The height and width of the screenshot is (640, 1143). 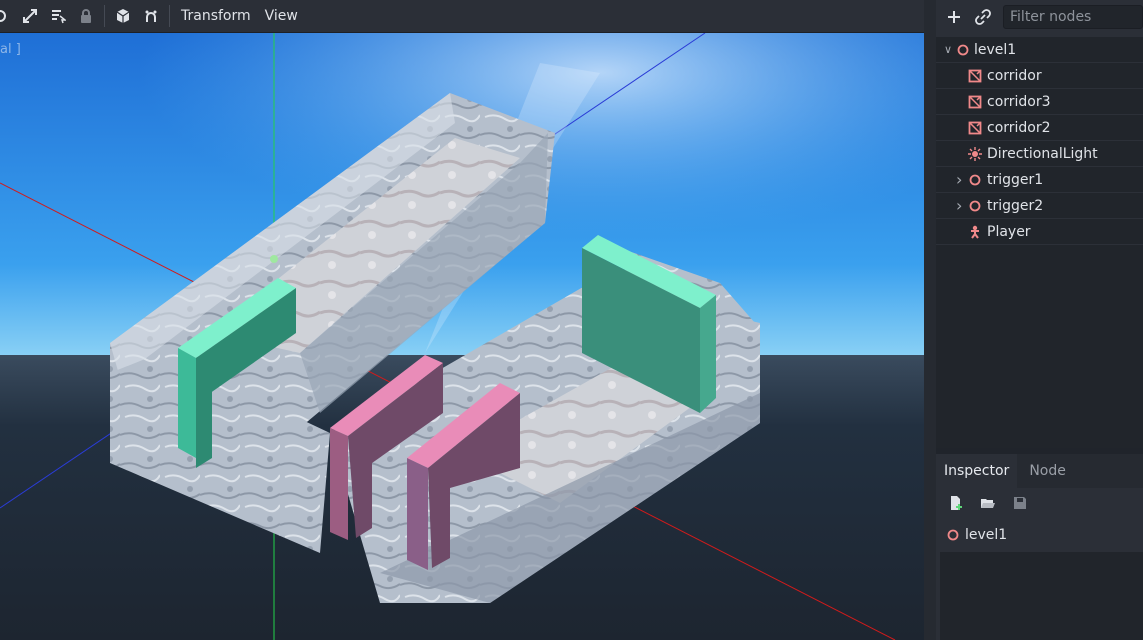 What do you see at coordinates (975, 153) in the screenshot?
I see `light-icon` at bounding box center [975, 153].